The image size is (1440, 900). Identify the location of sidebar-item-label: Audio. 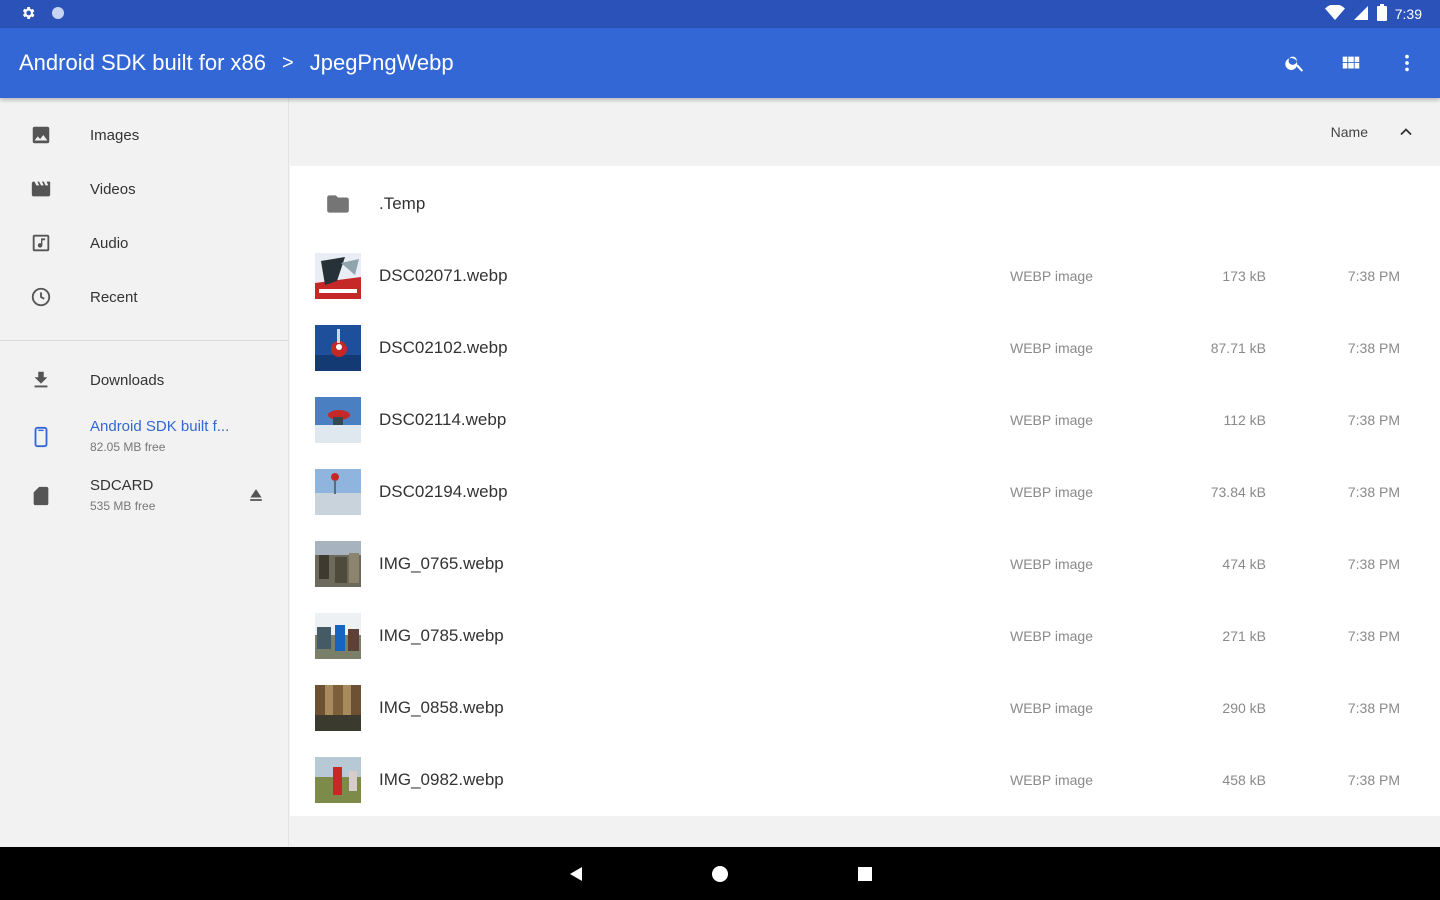
(109, 243).